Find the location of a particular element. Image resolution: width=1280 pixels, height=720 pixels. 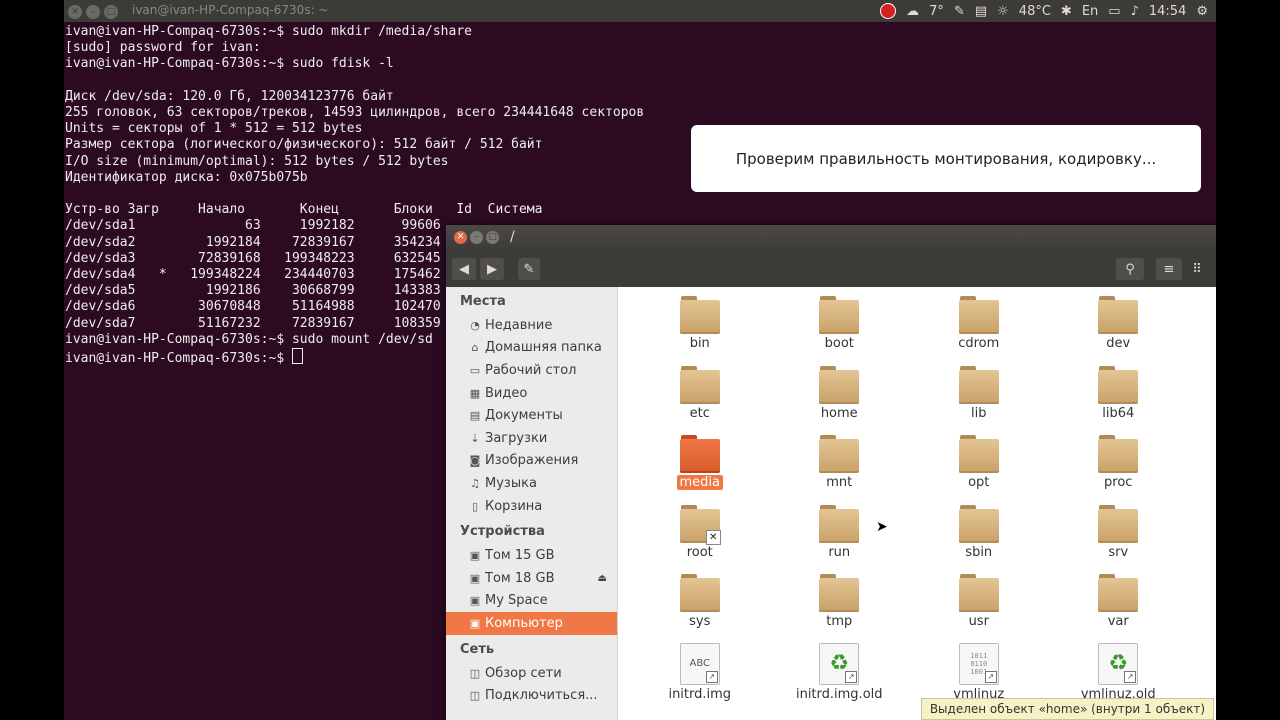

sidebar-item-places-3: ▦ Видео is located at coordinates (531, 393).